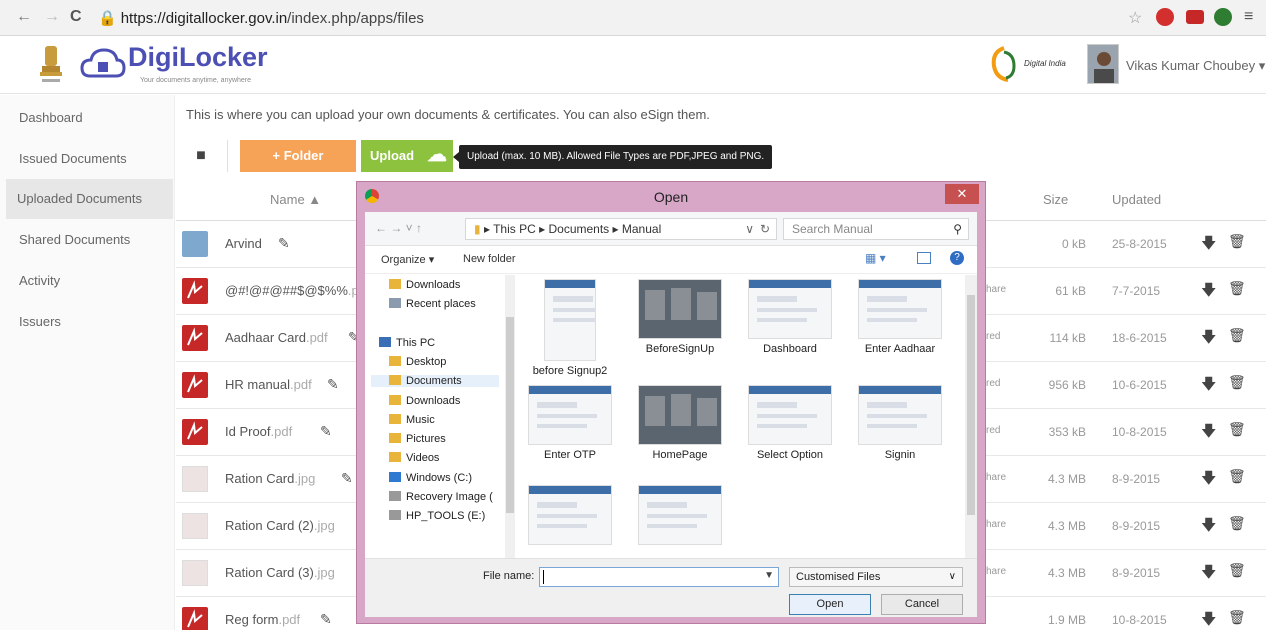 Image resolution: width=1266 pixels, height=630 pixels. Describe the element at coordinates (1248, 17) in the screenshot. I see `menu-icon: ≡` at that location.